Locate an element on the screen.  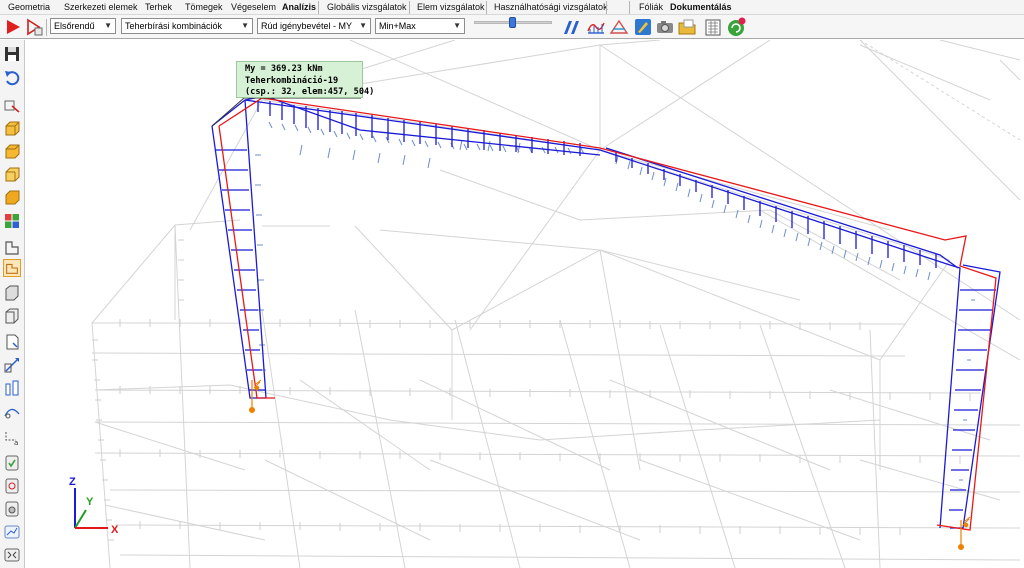
tab-vegeselem: Végeselem is located at coordinates (253, 7).